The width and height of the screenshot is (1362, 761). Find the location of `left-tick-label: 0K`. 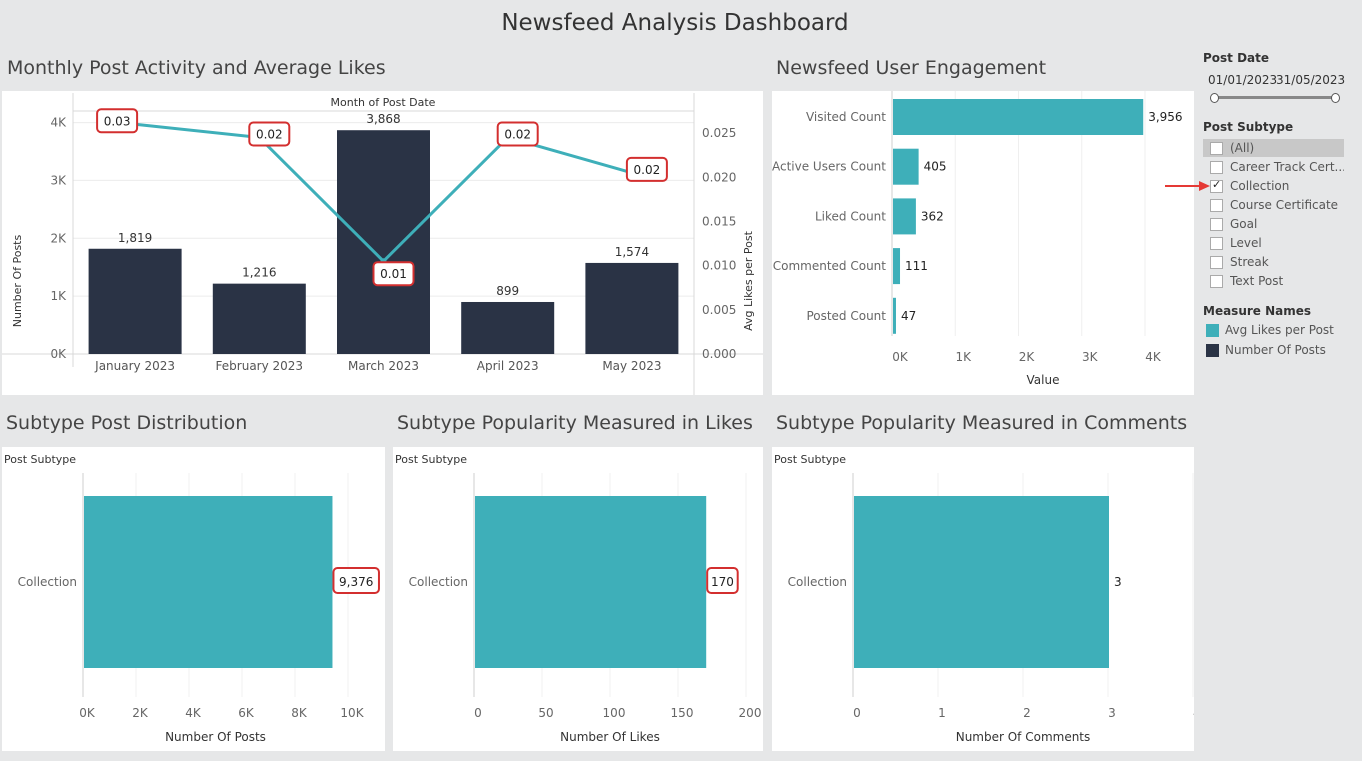

left-tick-label: 0K is located at coordinates (58, 354).